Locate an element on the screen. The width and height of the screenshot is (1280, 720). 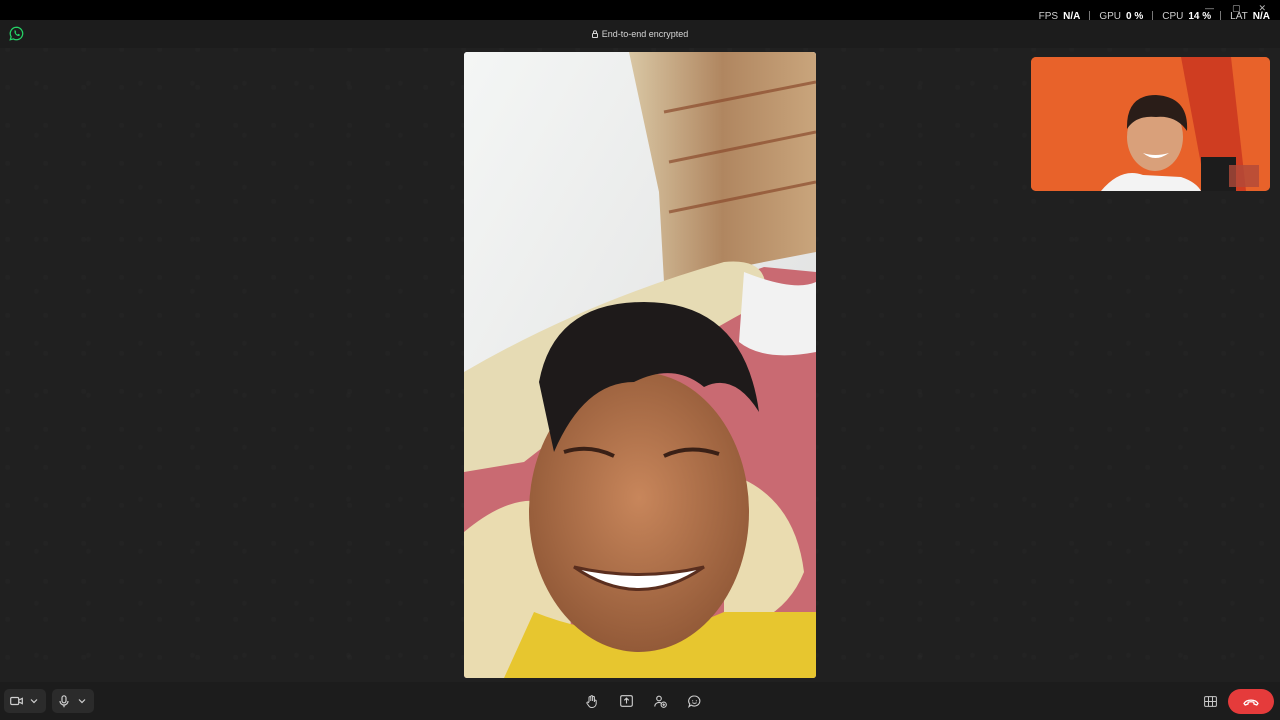
microphone-icon is located at coordinates (64, 700).